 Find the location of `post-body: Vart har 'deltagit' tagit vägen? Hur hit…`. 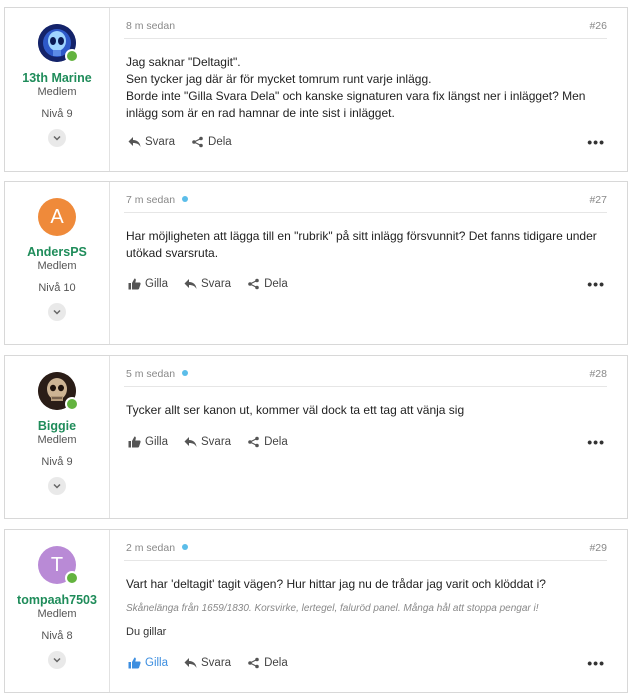

post-body: Vart har 'deltagit' tagit vägen? Hur hit… is located at coordinates (364, 584).